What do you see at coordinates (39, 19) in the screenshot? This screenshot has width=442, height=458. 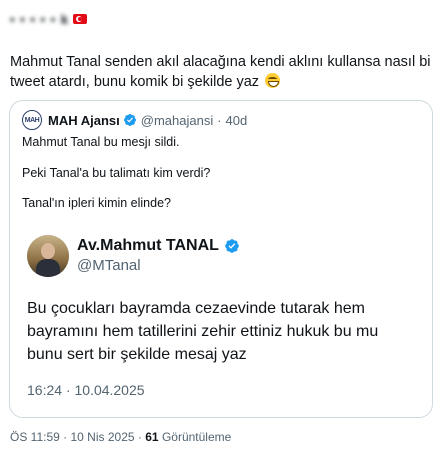 I see `author-name: • • • • • k` at bounding box center [39, 19].